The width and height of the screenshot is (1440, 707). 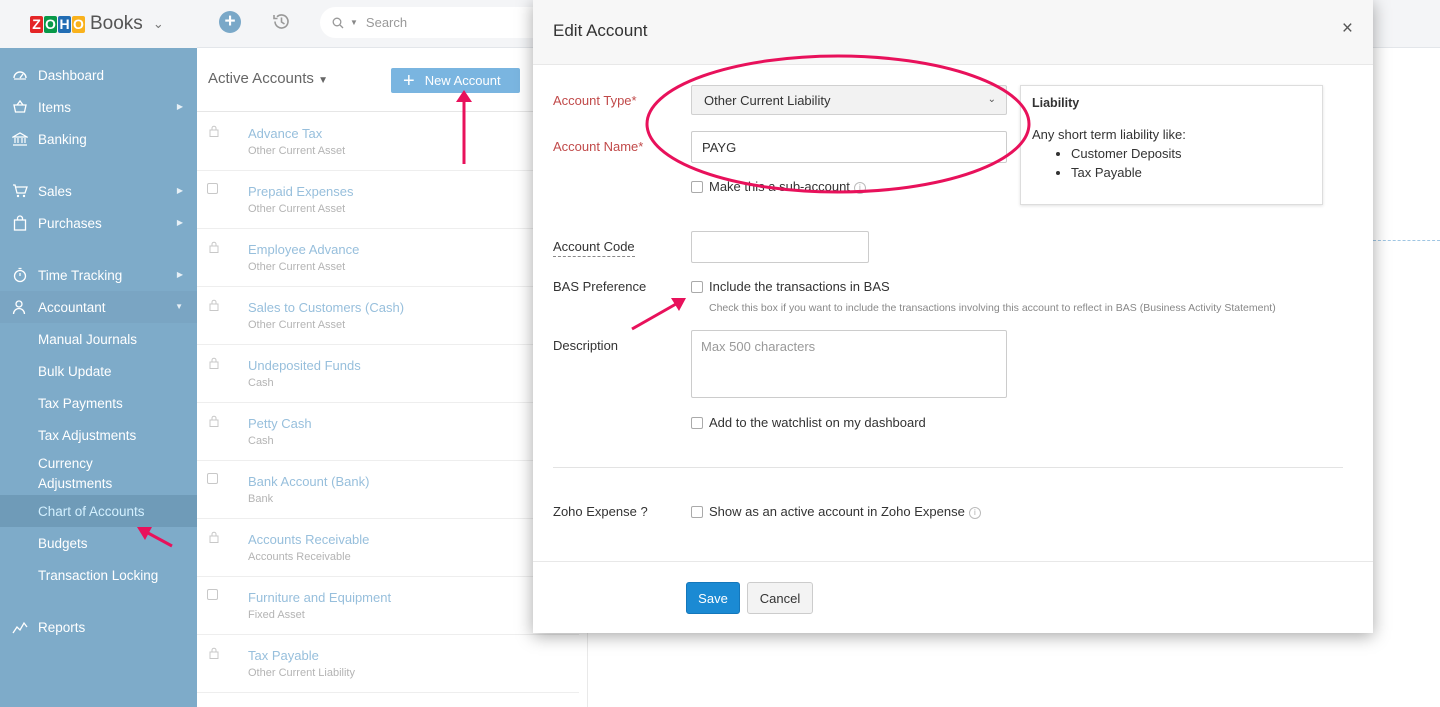 I want to click on cancel-button: Cancel, so click(x=780, y=598).